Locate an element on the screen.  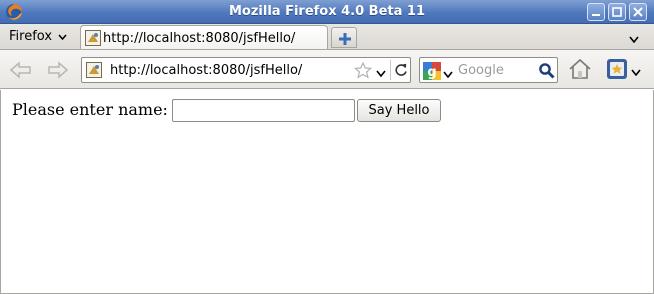
magnifier-icon is located at coordinates (547, 71).